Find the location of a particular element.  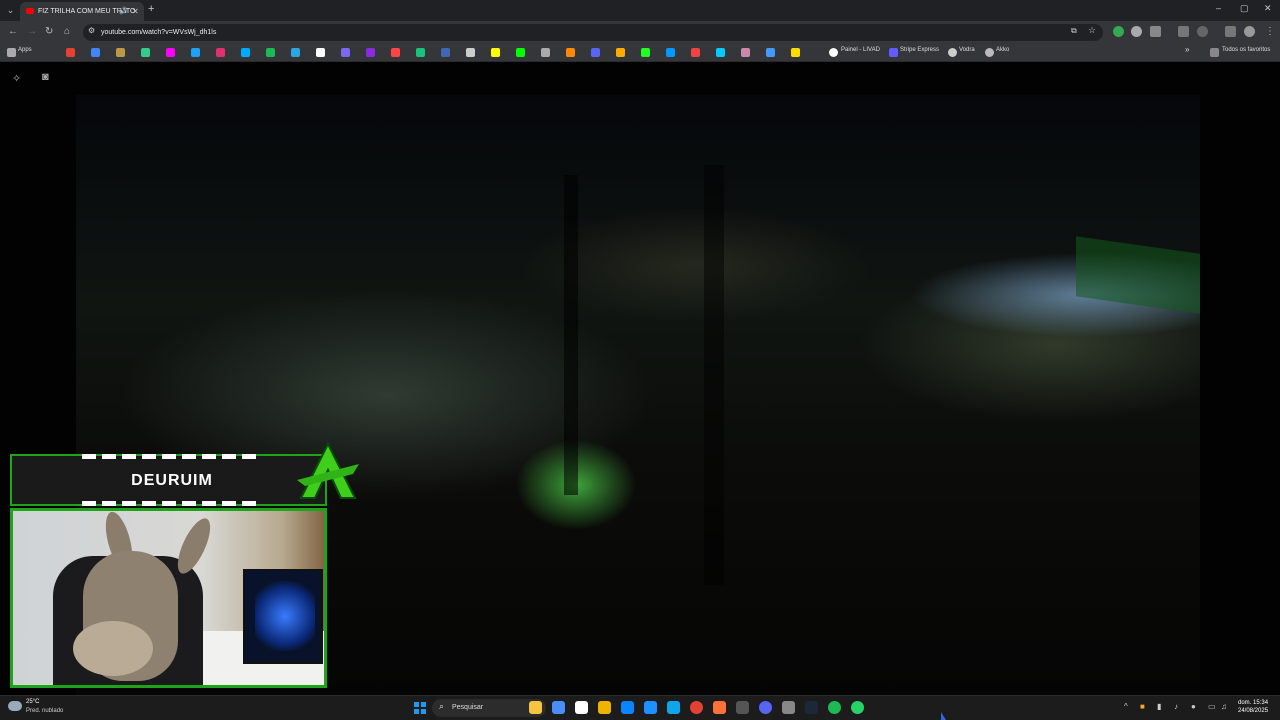

bookmark-painel: Painel - LIVAD is located at coordinates (860, 50).